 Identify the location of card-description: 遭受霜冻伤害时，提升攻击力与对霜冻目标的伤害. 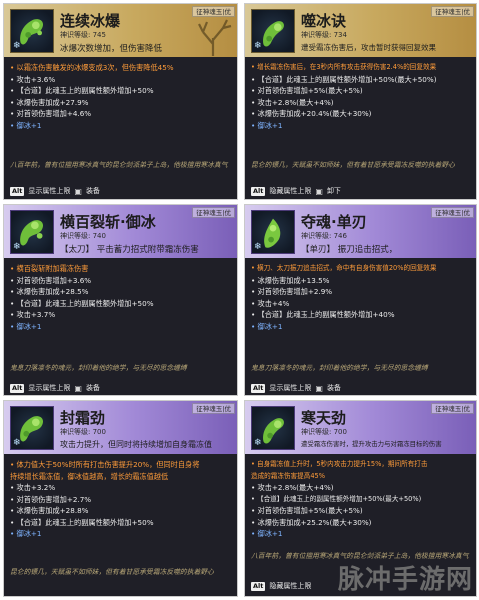
(371, 444).